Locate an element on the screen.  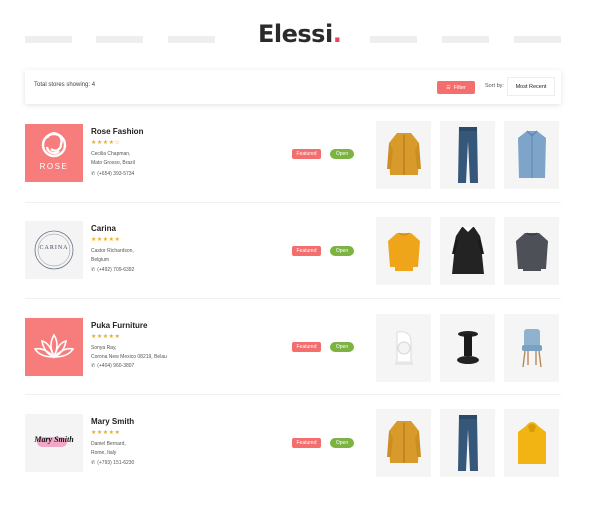
yellow-sweater-icon is located at coordinates (403, 251).